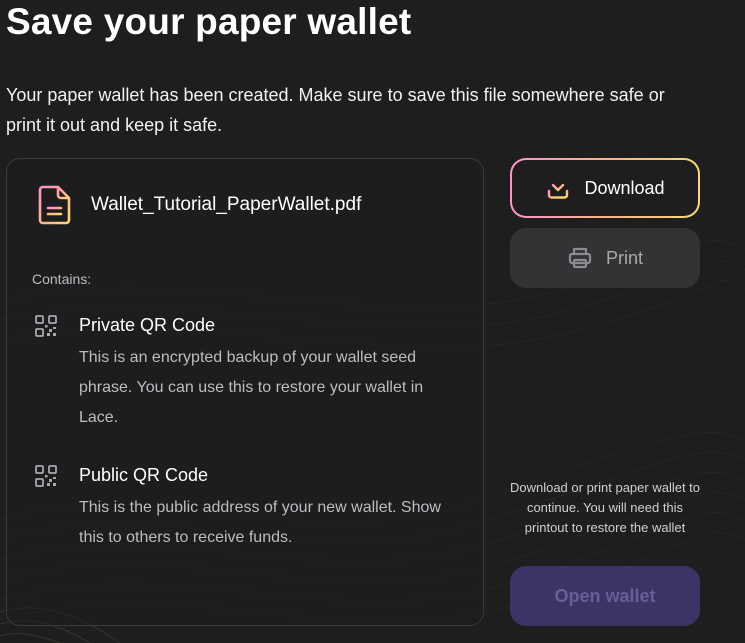 The width and height of the screenshot is (745, 643). What do you see at coordinates (144, 475) in the screenshot?
I see `public-qr-code-title: Public QR Code` at bounding box center [144, 475].